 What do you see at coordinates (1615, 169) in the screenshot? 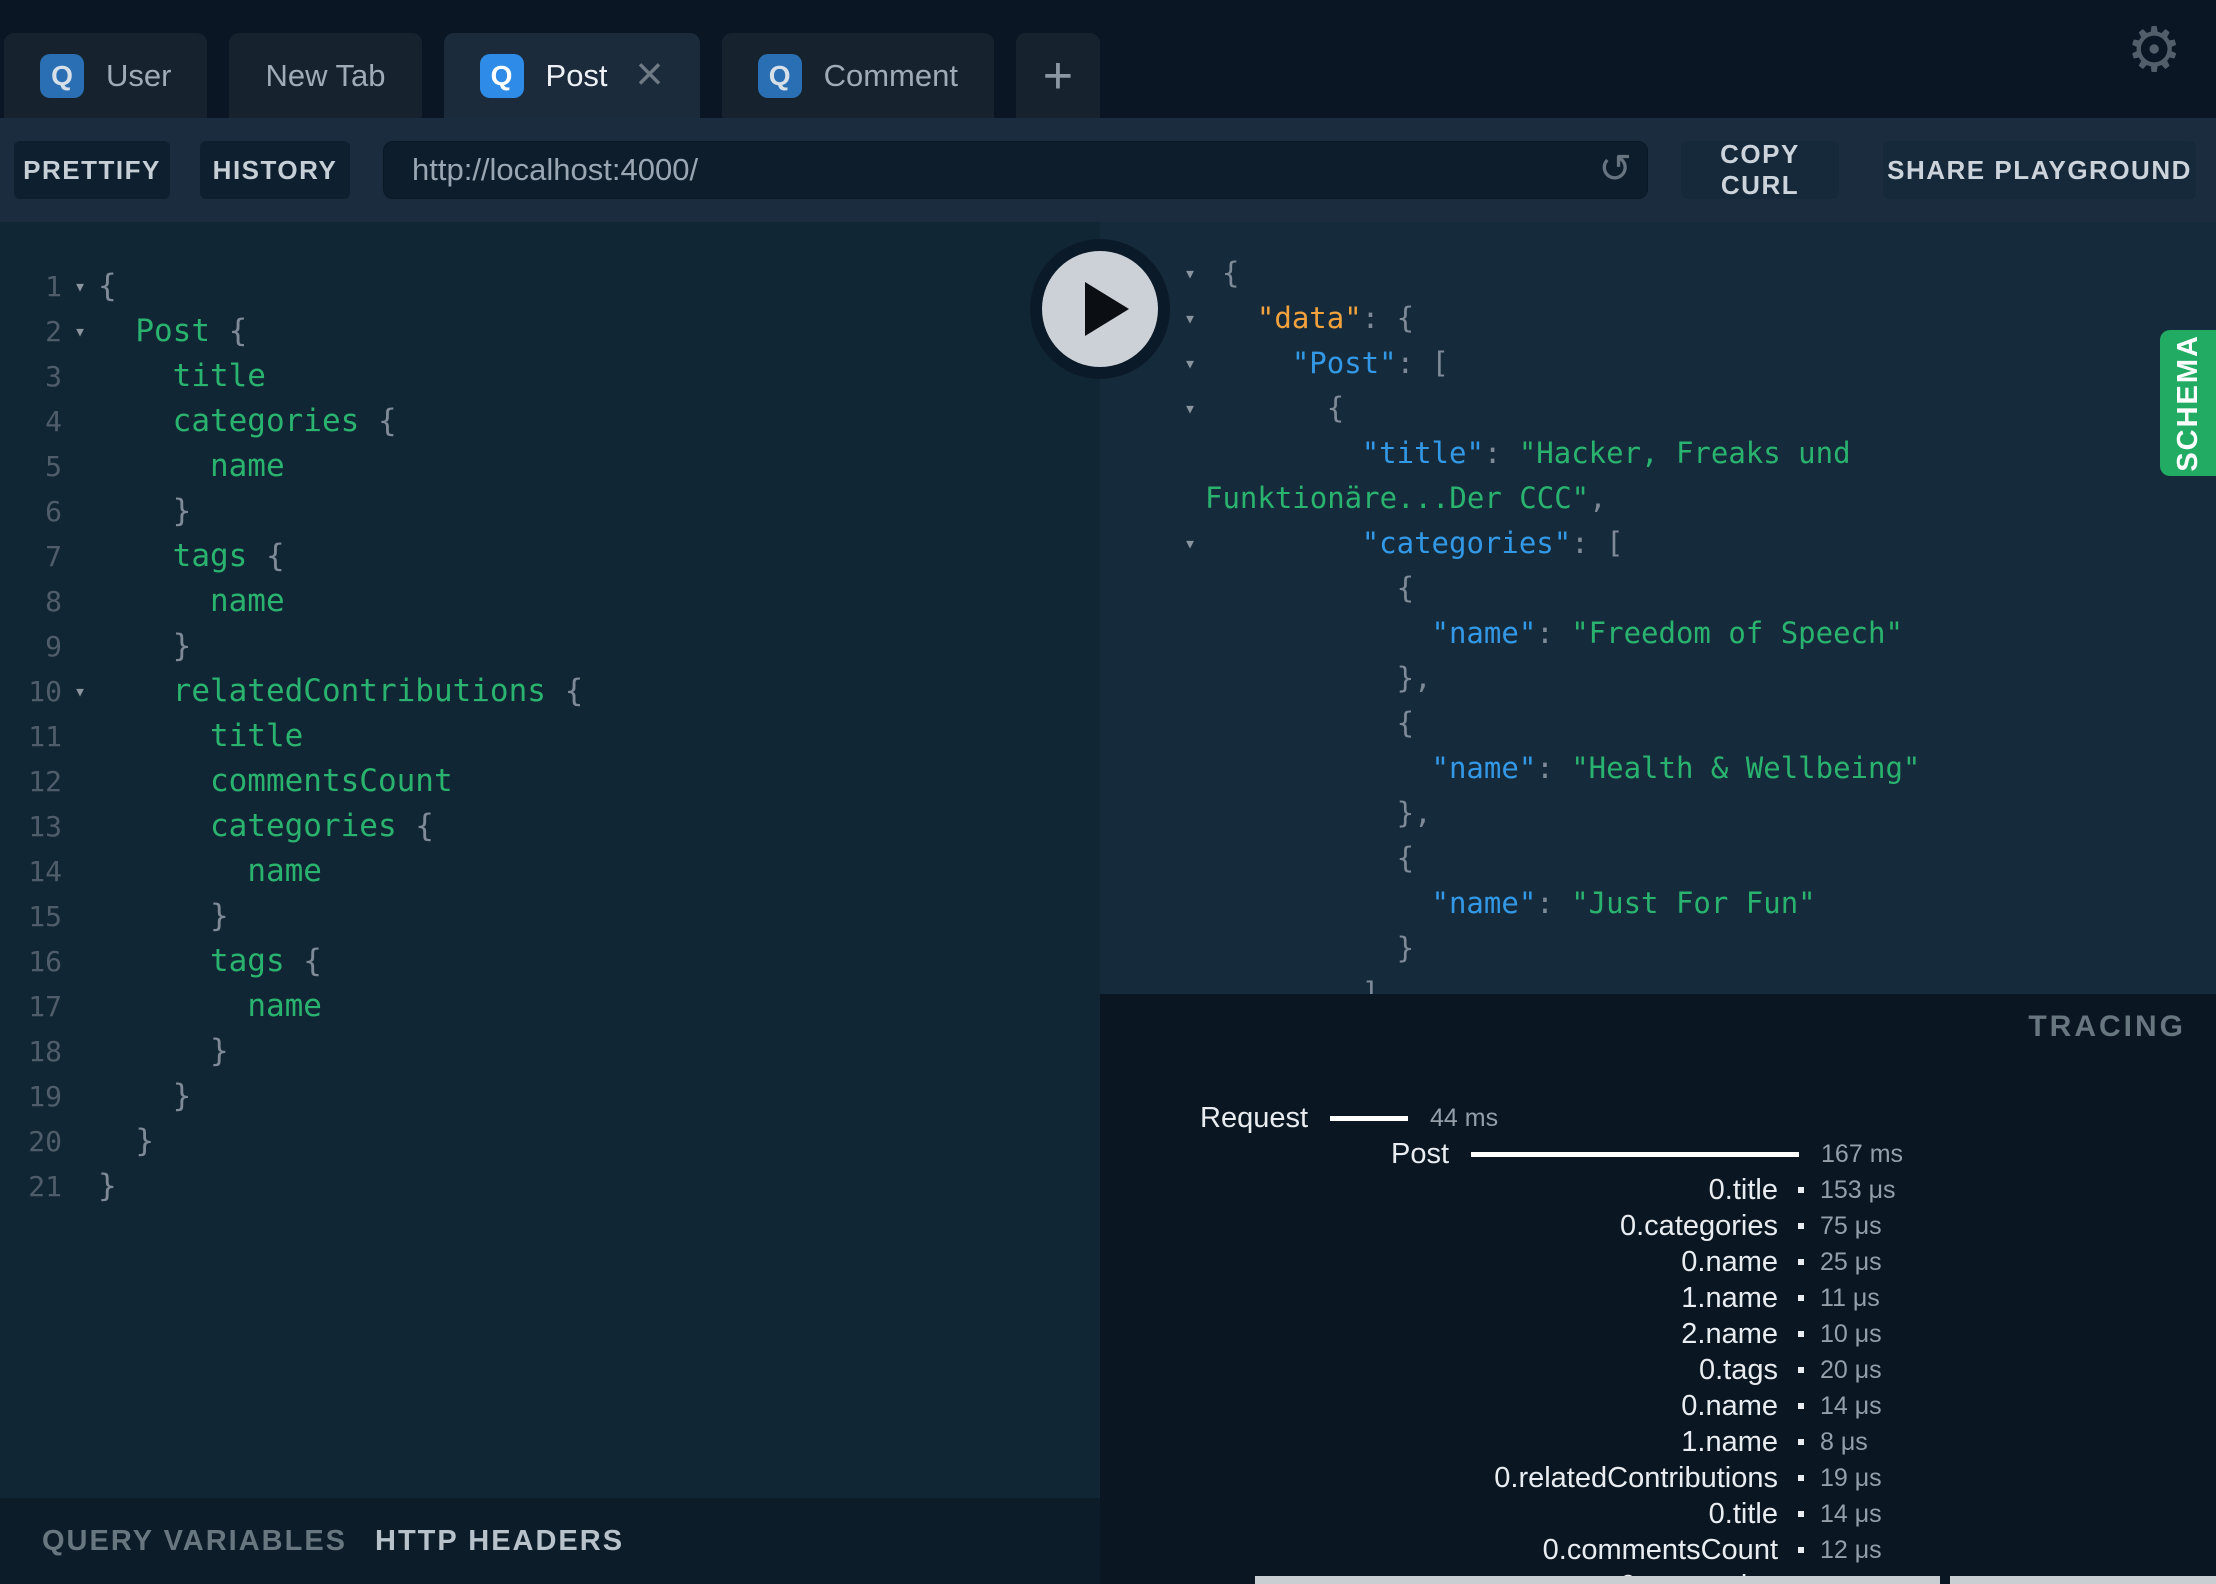
I see `reload-schema-icon: ↺` at bounding box center [1615, 169].